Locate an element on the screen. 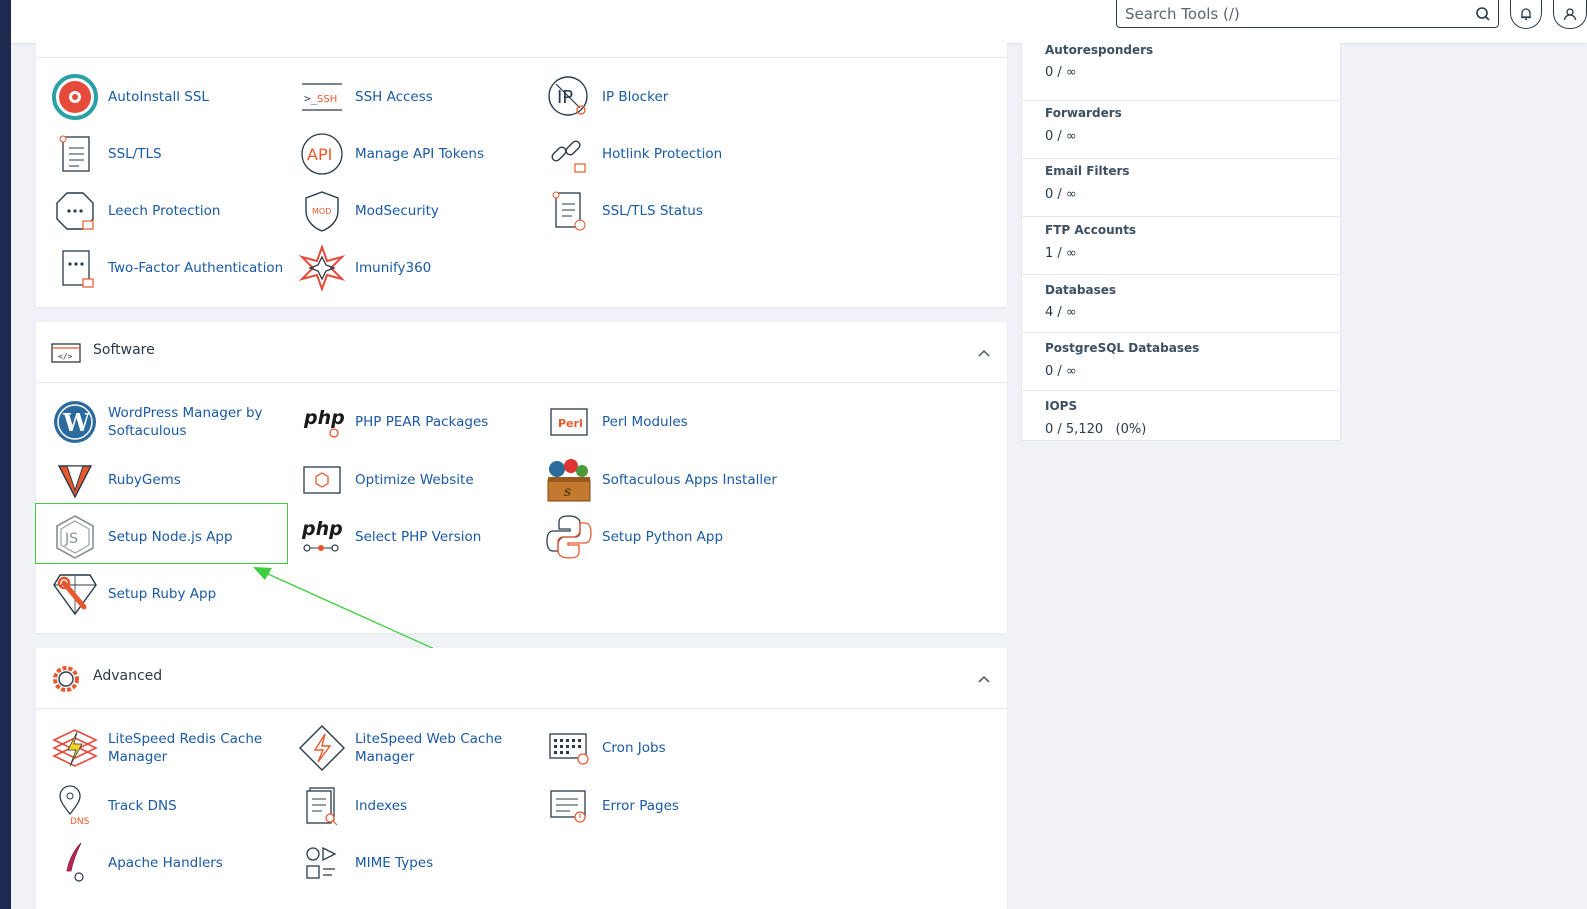 The width and height of the screenshot is (1587, 909). stat-value: 4 / ∞ is located at coordinates (1061, 312).